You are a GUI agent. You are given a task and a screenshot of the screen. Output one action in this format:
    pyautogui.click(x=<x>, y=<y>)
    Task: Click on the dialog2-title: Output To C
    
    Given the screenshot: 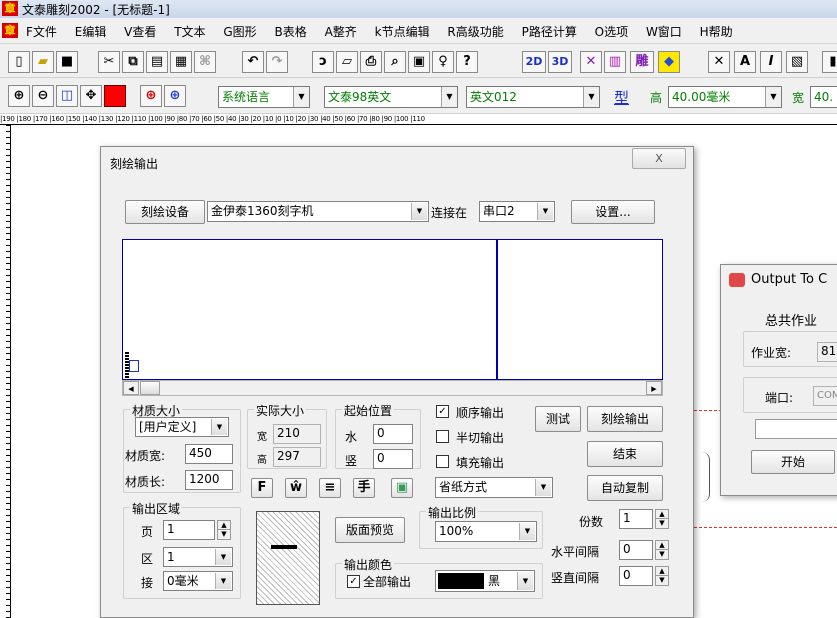 What is the action you would take?
    pyautogui.click(x=789, y=279)
    